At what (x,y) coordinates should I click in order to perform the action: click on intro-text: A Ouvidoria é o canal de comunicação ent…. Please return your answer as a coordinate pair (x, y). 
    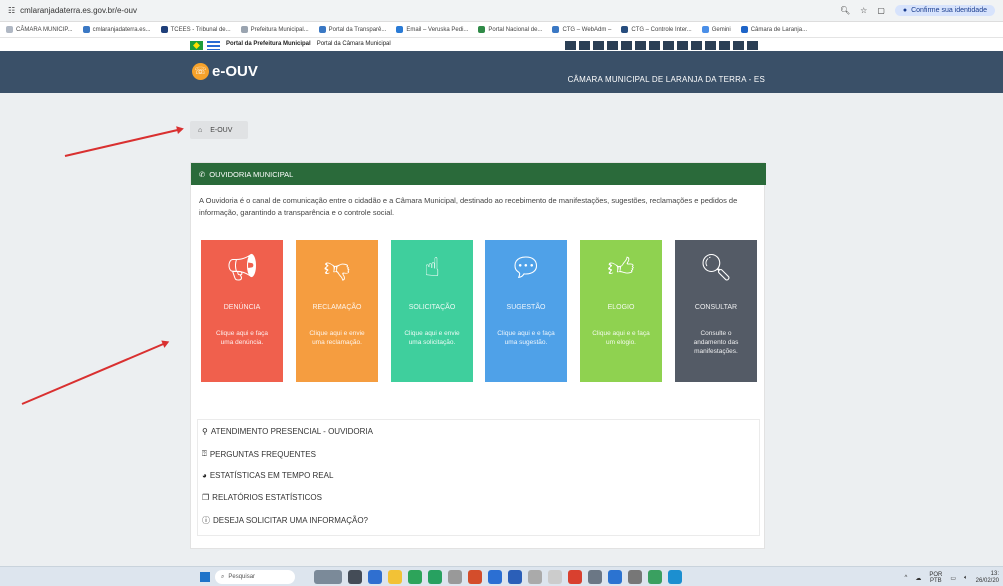
    Looking at the image, I should click on (468, 206).